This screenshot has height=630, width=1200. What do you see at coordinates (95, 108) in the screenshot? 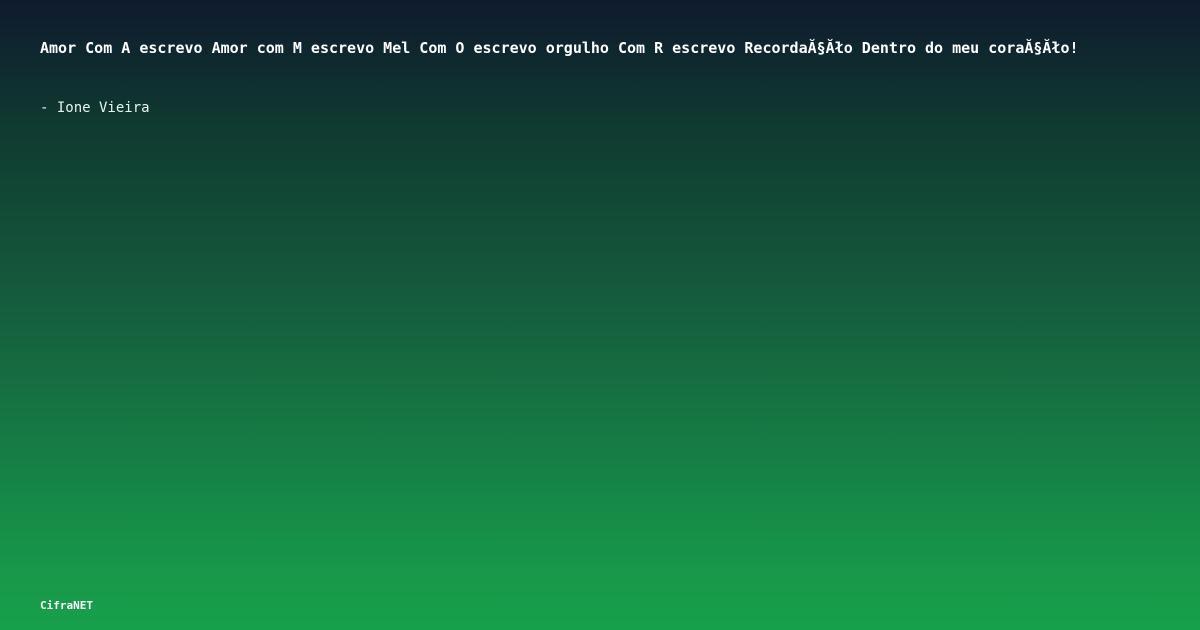
I see `quote-author: - Ione Vieira` at bounding box center [95, 108].